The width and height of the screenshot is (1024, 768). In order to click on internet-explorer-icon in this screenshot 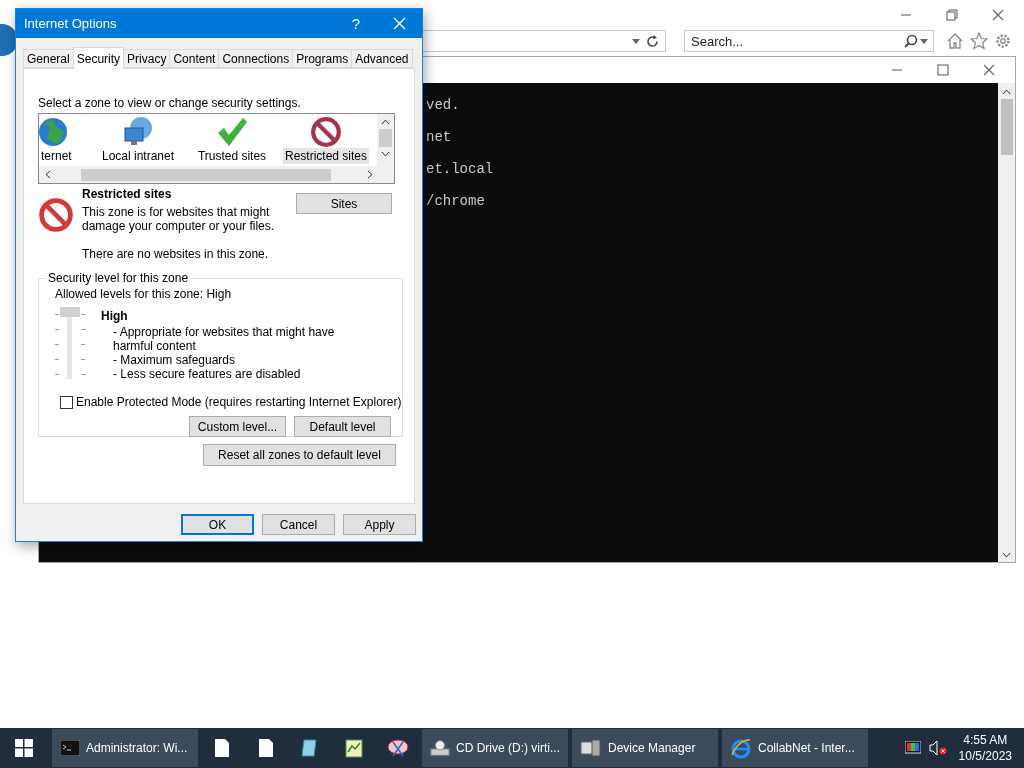, I will do `click(741, 748)`.